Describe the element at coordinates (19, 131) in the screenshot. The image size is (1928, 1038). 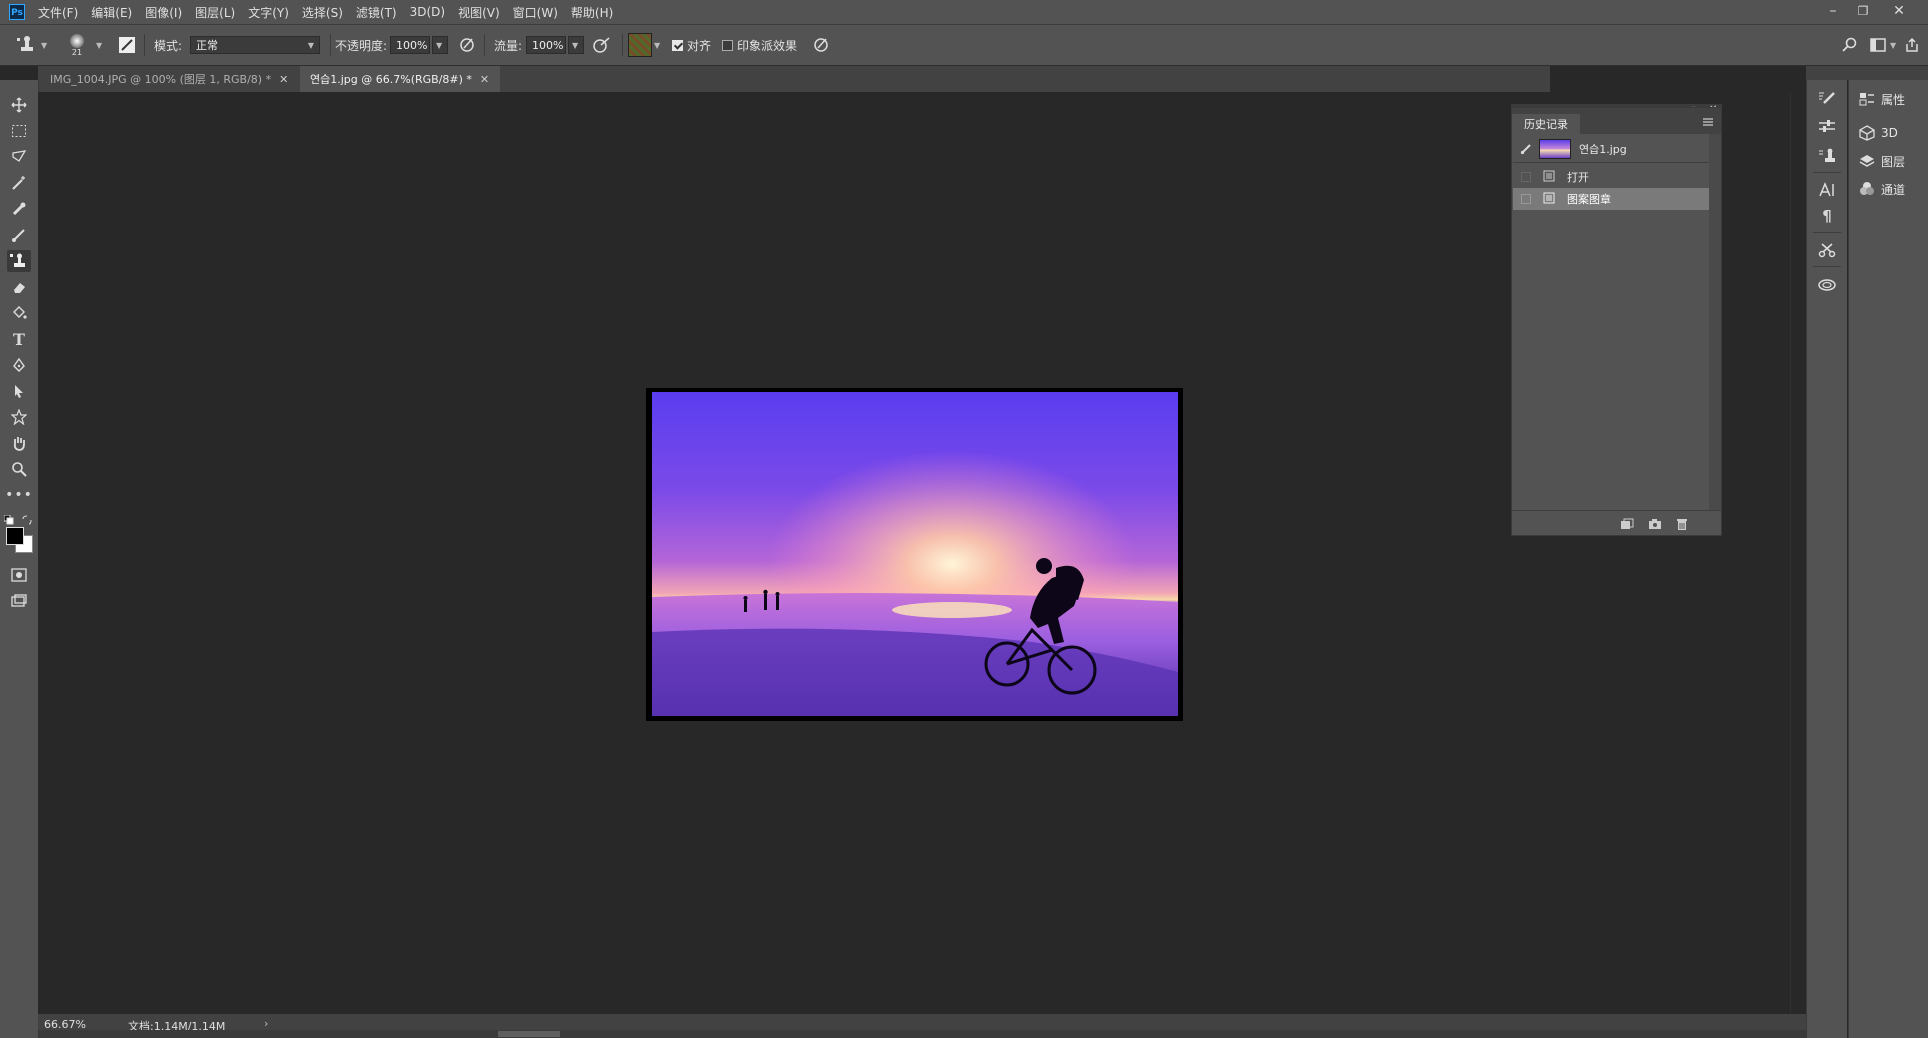
I see `marquee-tool` at that location.